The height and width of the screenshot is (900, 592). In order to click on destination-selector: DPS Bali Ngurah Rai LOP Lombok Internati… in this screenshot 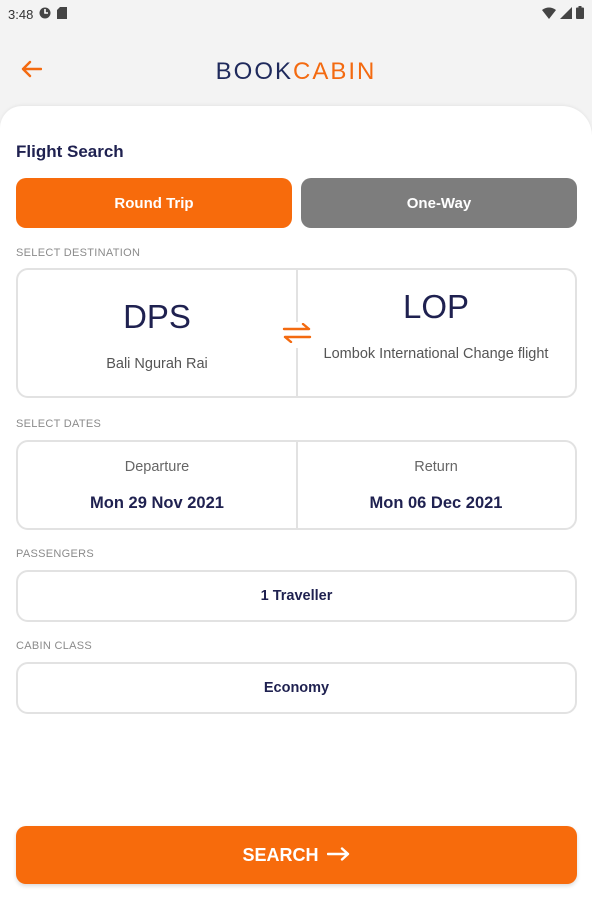, I will do `click(296, 333)`.